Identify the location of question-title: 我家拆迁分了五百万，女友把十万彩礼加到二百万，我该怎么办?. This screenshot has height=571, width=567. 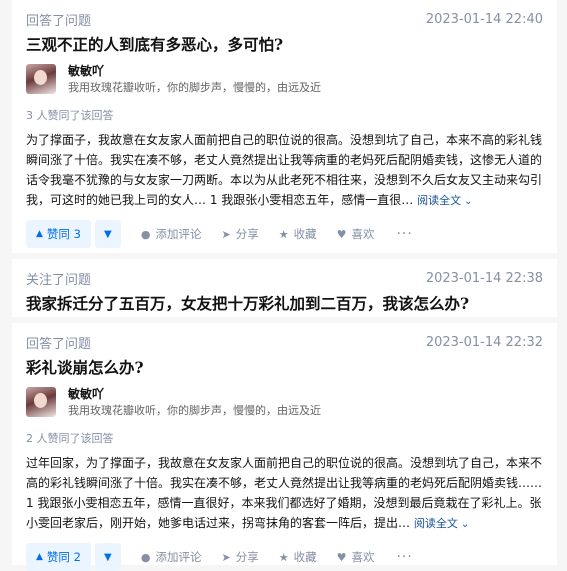
(284, 304).